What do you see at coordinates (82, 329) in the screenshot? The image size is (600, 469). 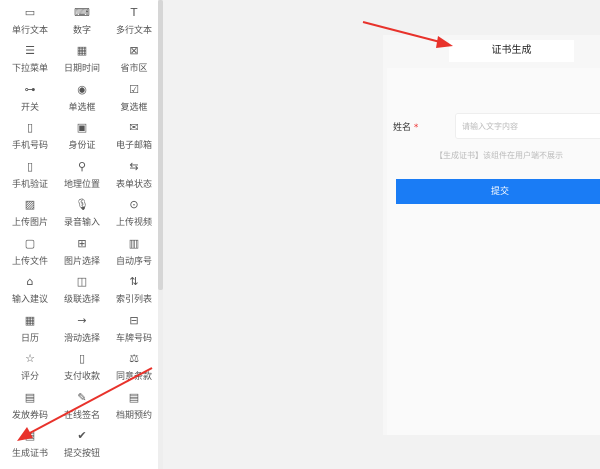 I see `component-item: → 滑动选择` at bounding box center [82, 329].